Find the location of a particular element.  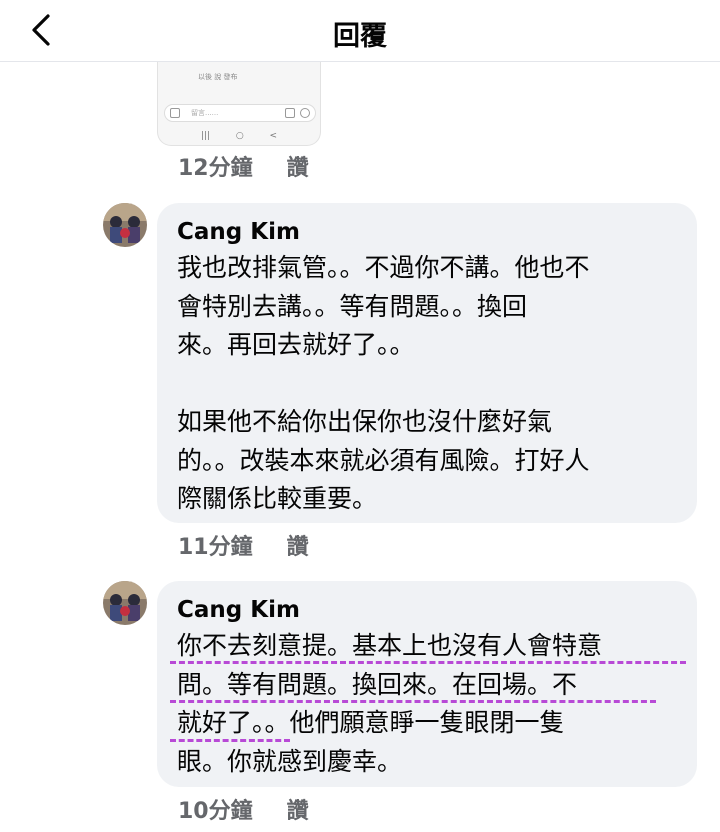

comment-meta: 10分鐘 讚 is located at coordinates (243, 809).